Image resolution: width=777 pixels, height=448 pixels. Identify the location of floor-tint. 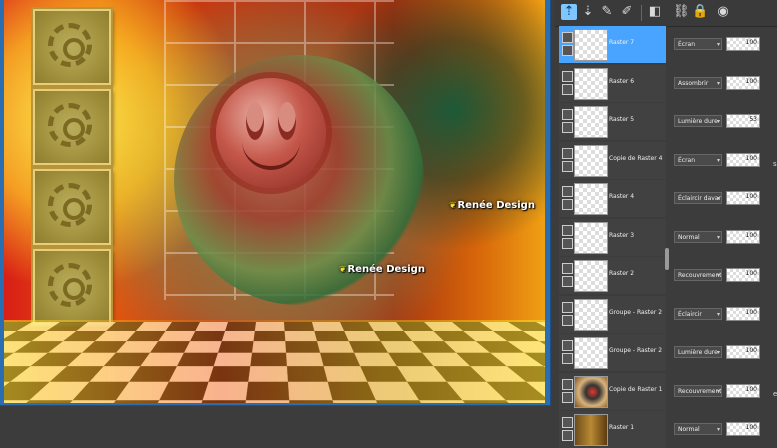
(274, 361).